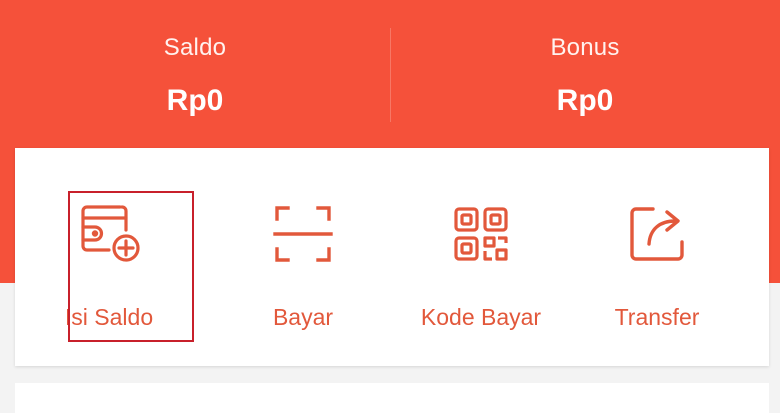  I want to click on bonus-label: Bonus, so click(585, 47).